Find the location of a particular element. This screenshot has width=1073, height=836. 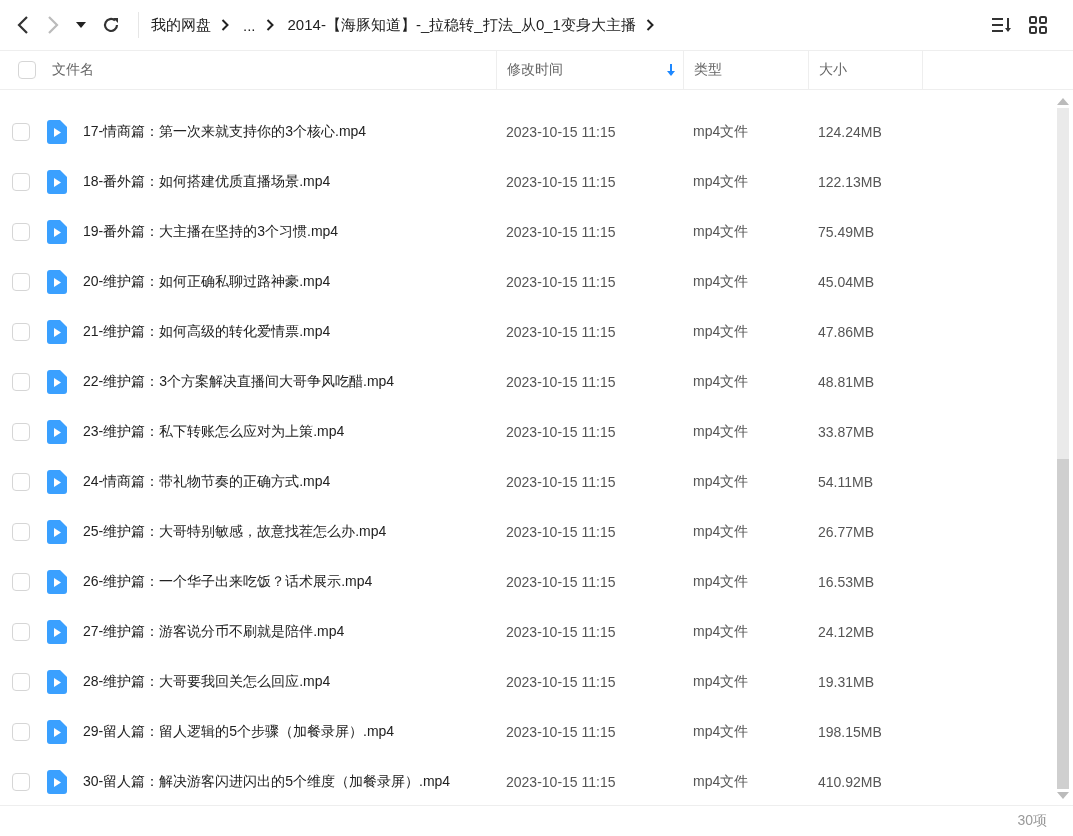

file-name: 30-留人篇：解决游客闪进闪出的5个维度（加餐录屏）.mp4 is located at coordinates (267, 782).